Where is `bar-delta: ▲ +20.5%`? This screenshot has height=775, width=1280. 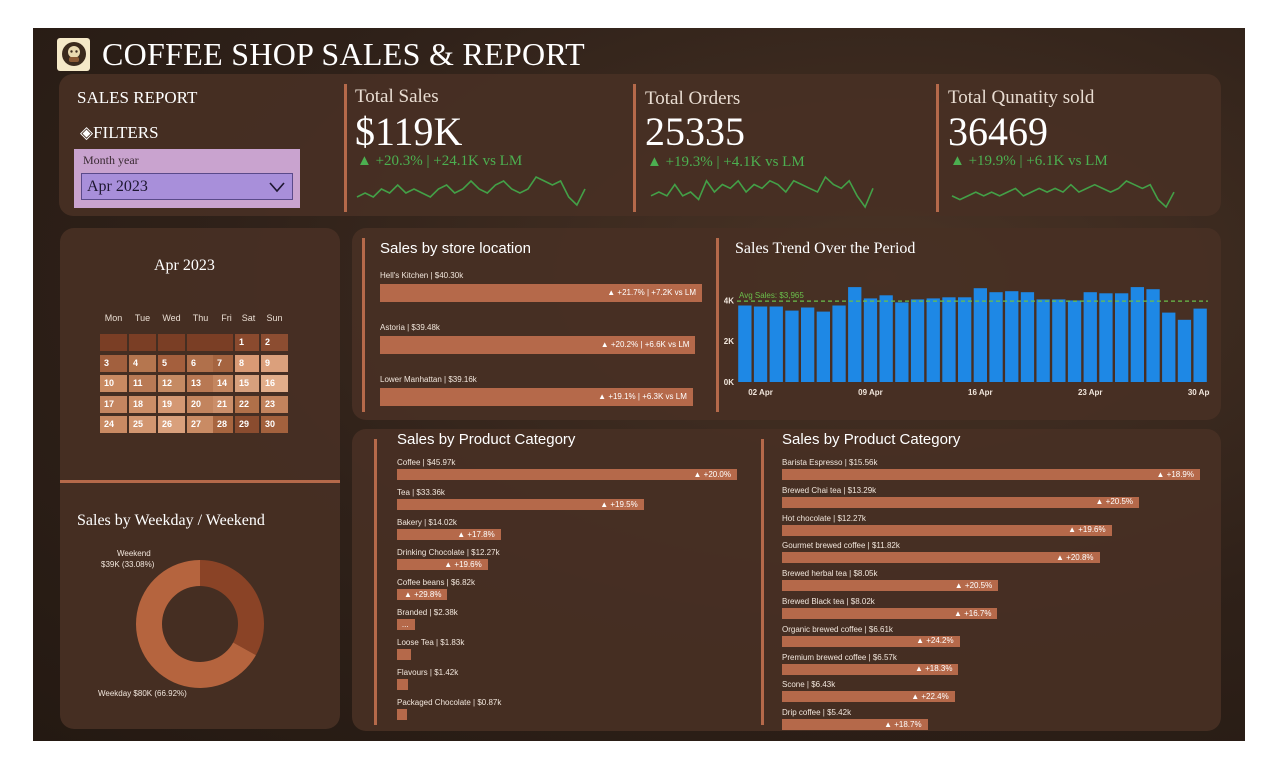 bar-delta: ▲ +20.5% is located at coordinates (1114, 502).